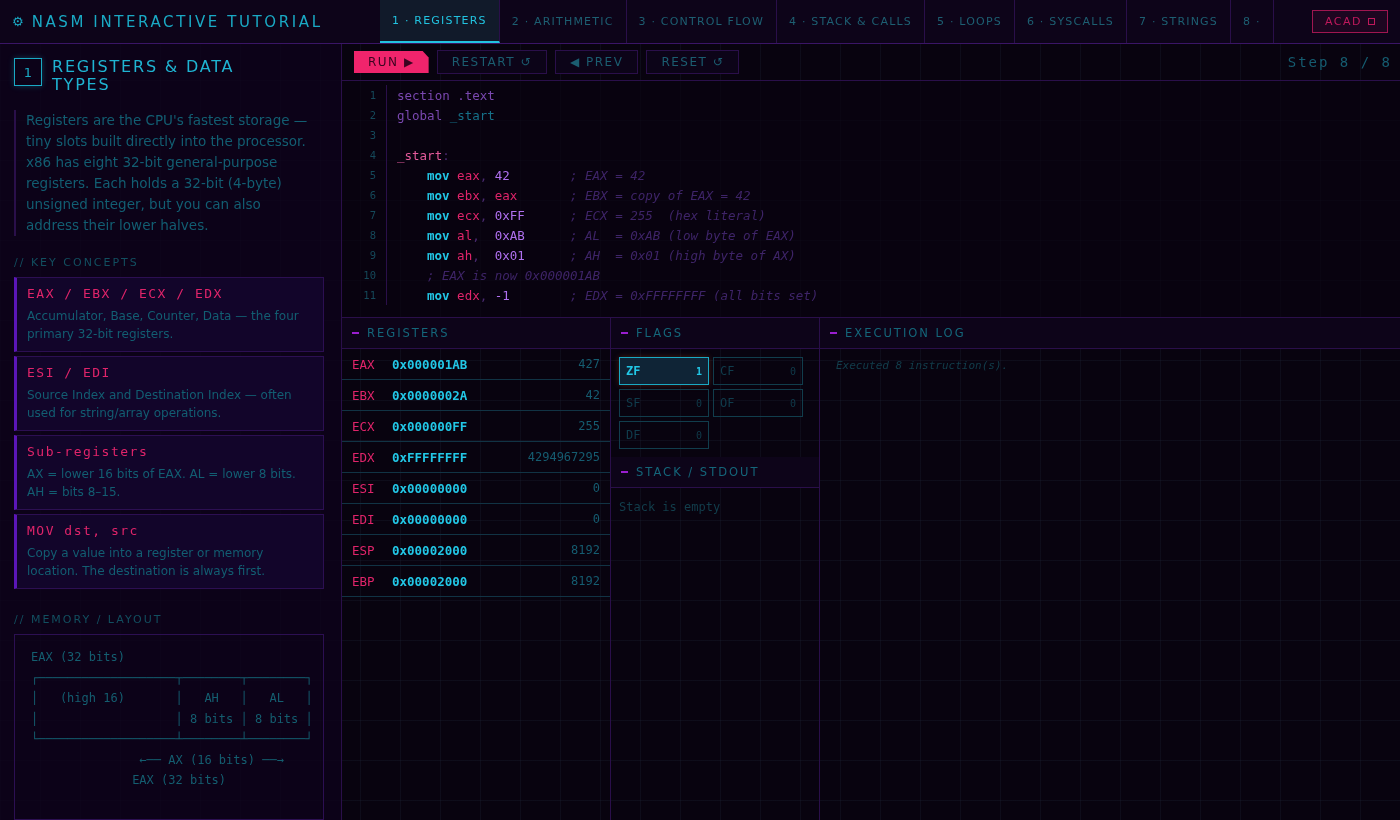 Image resolution: width=1400 pixels, height=820 pixels. Describe the element at coordinates (364, 255) in the screenshot. I see `line-number: 9` at that location.